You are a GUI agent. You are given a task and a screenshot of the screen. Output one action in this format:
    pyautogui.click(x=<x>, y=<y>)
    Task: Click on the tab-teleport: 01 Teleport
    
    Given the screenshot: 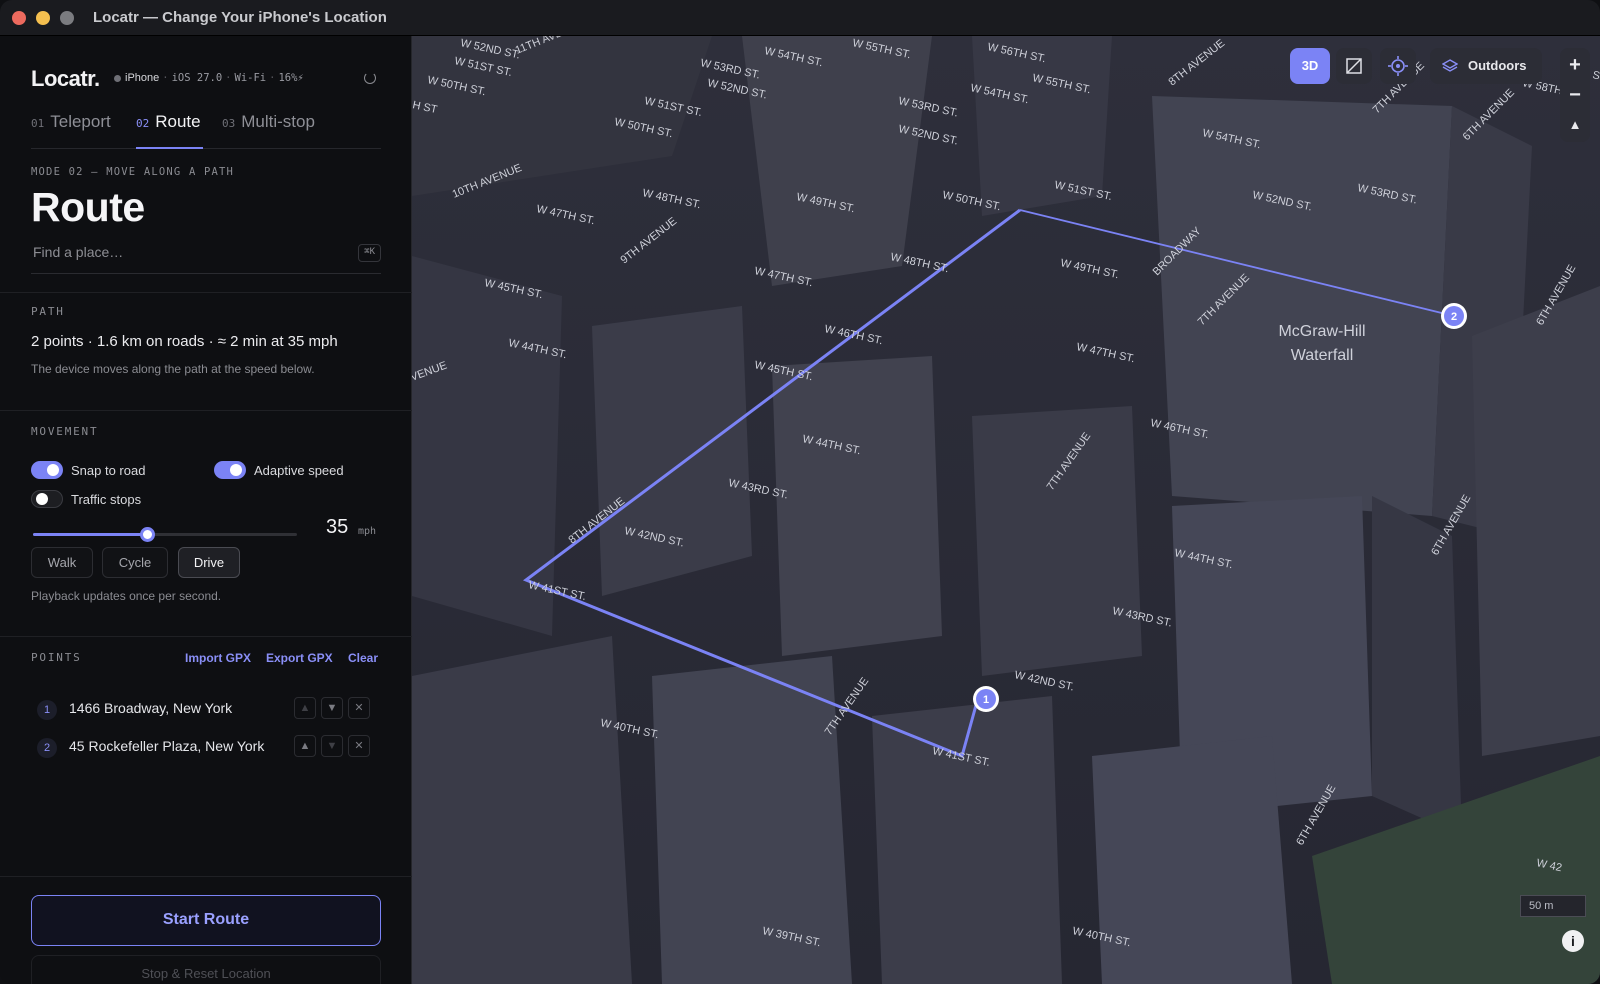 What is the action you would take?
    pyautogui.click(x=75, y=130)
    